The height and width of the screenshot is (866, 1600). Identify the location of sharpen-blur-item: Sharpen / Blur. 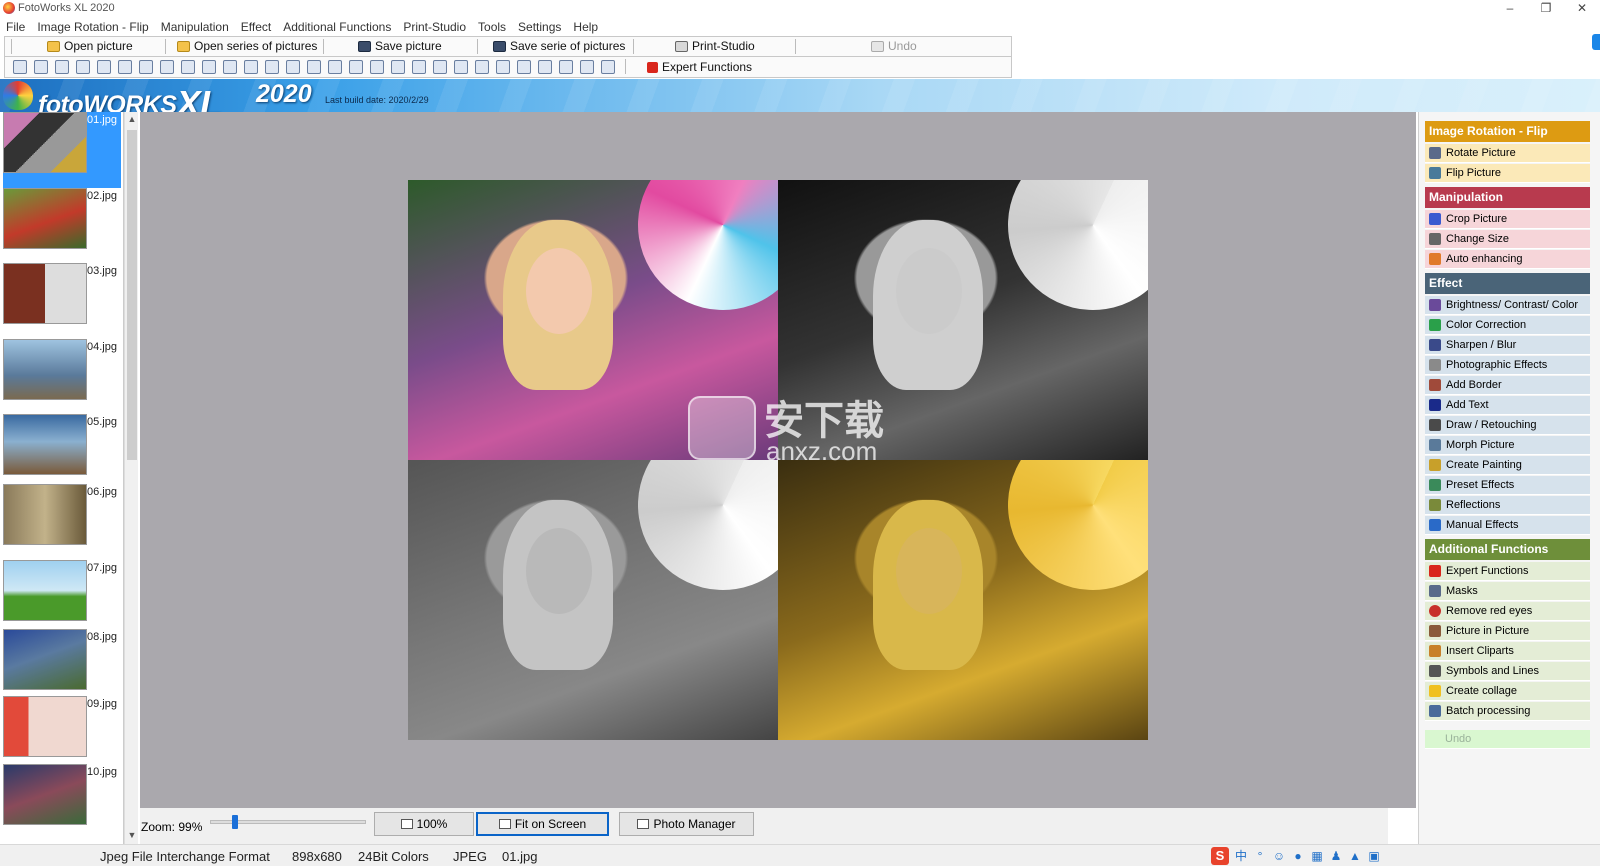
(1507, 345).